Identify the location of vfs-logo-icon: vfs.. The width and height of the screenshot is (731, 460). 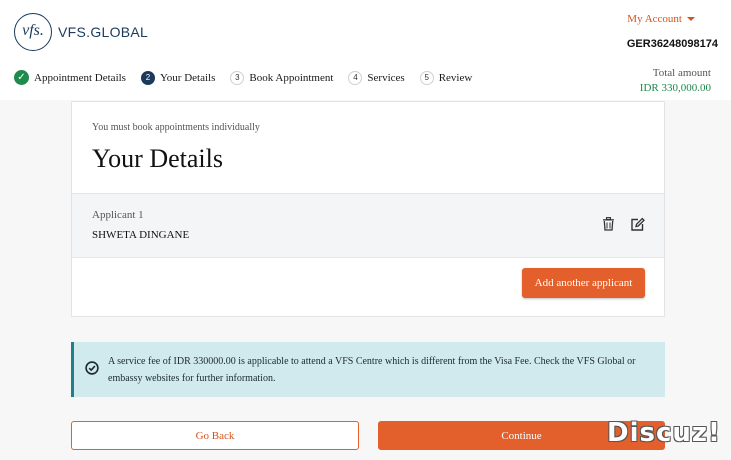
(33, 32).